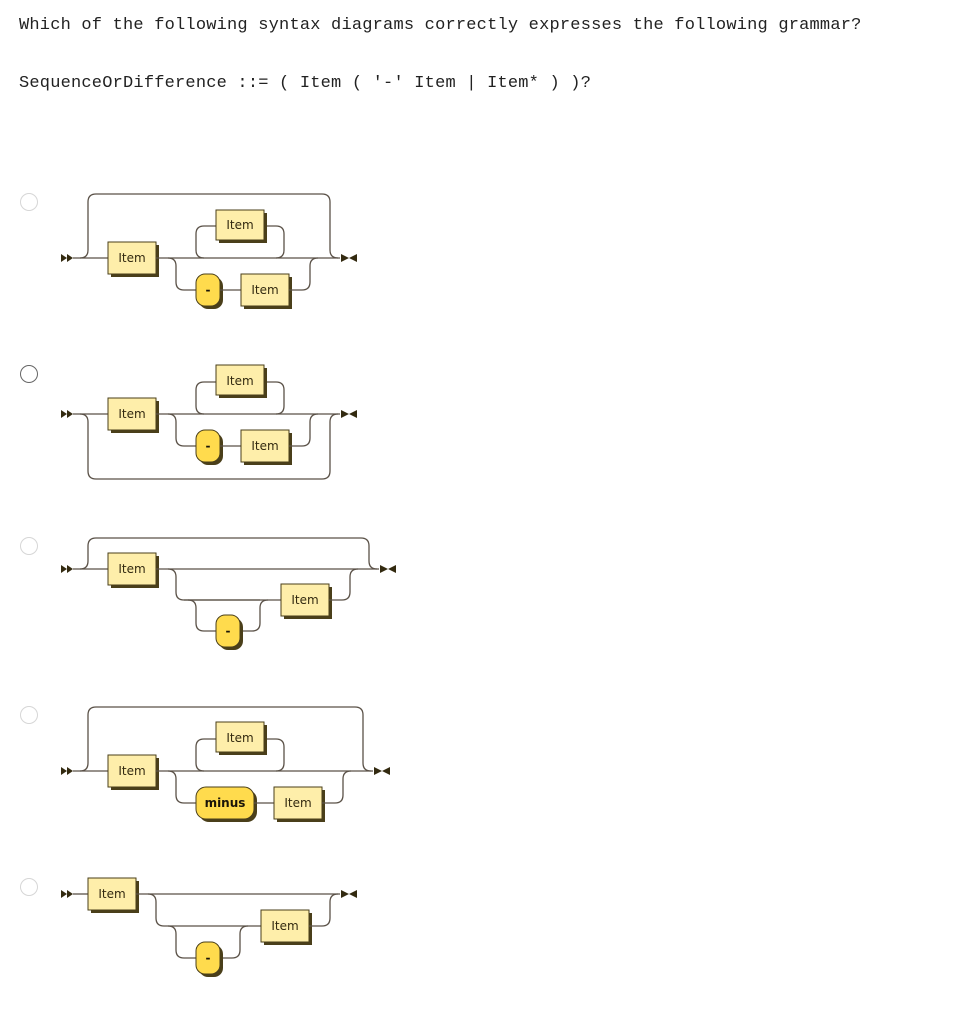  What do you see at coordinates (208, 958) in the screenshot?
I see `terminal-label: -` at bounding box center [208, 958].